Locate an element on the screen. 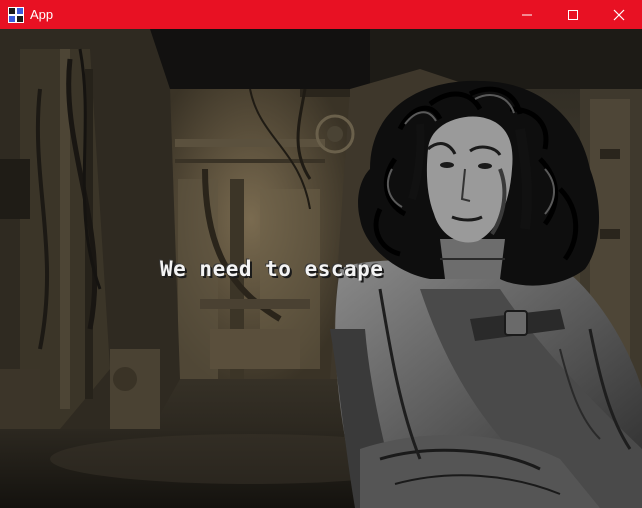 This screenshot has width=642, height=508. minimize-button is located at coordinates (527, 14).